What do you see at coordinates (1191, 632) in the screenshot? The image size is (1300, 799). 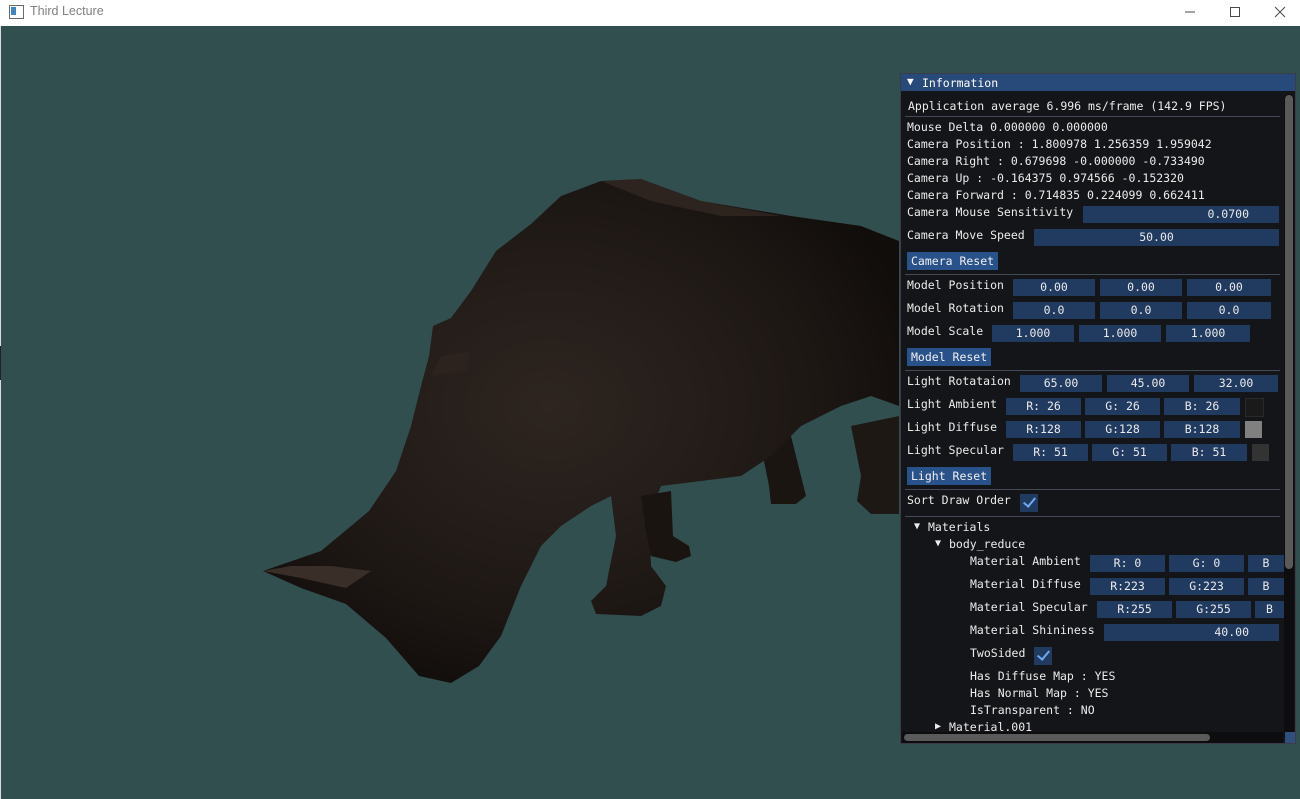 I see `material-shininess-input: 40.00` at bounding box center [1191, 632].